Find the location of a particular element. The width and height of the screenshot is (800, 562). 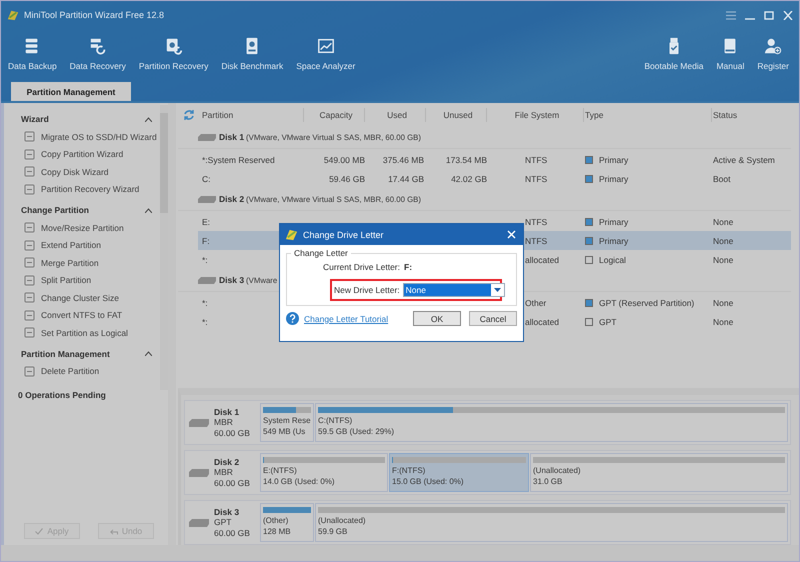

menu-icon is located at coordinates (731, 15).